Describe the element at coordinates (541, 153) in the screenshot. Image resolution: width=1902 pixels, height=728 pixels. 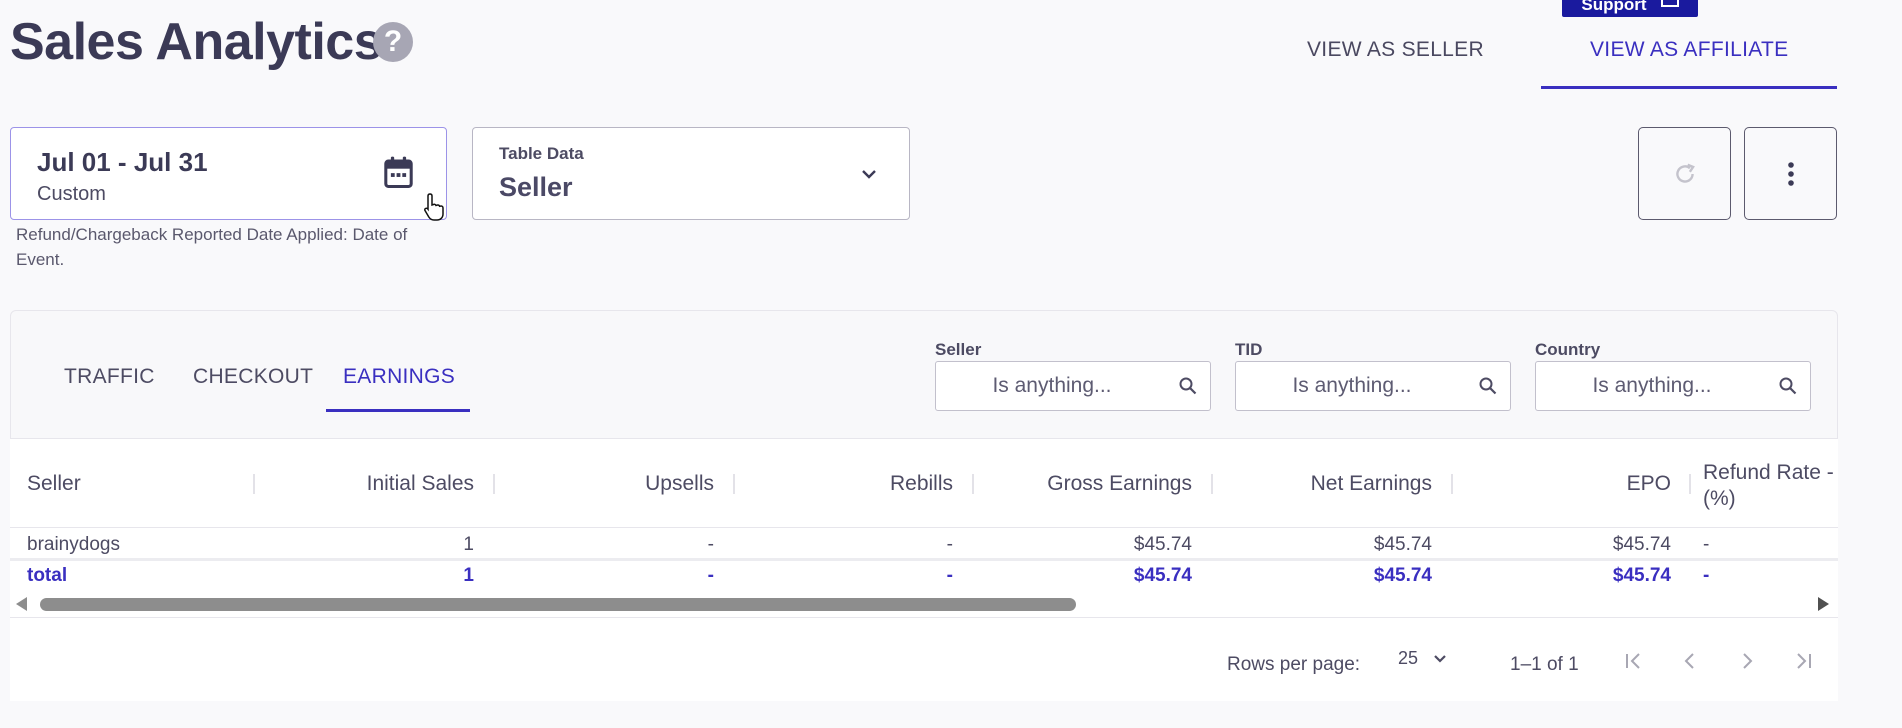
I see `table-data-label: Table Data` at that location.